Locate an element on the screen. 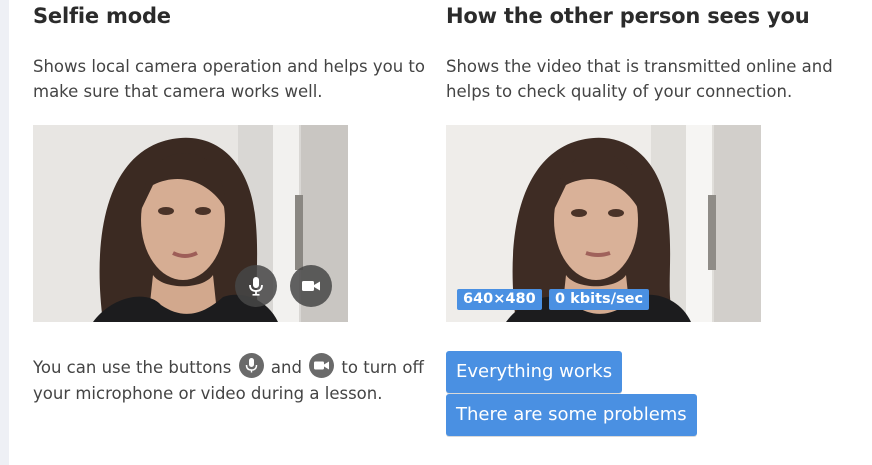 This screenshot has height=465, width=872. left-border-strip is located at coordinates (4, 232).